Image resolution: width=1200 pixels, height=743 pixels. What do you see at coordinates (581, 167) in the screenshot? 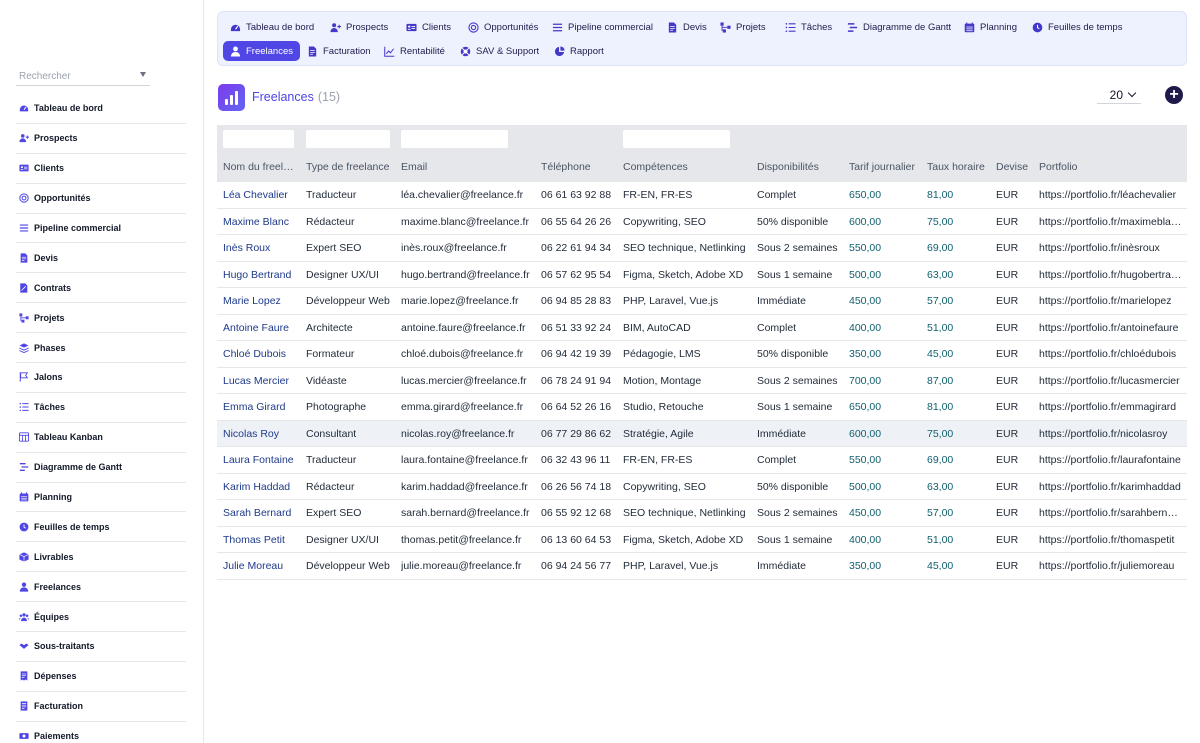
I see `column-header-phone: Téléphone` at bounding box center [581, 167].